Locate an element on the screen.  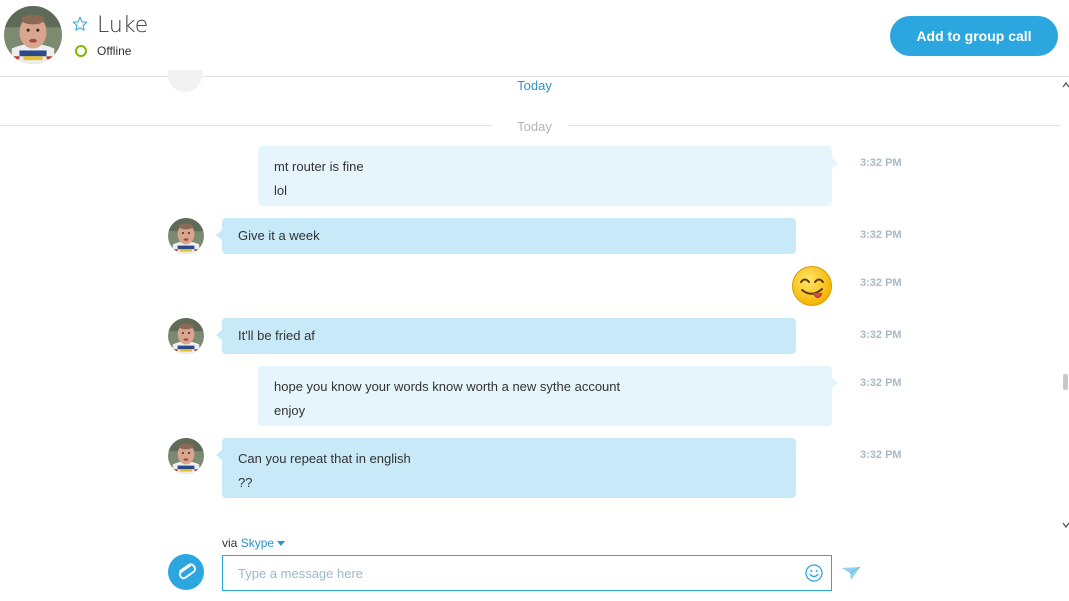
message-line: It'll be fried af is located at coordinates (276, 335).